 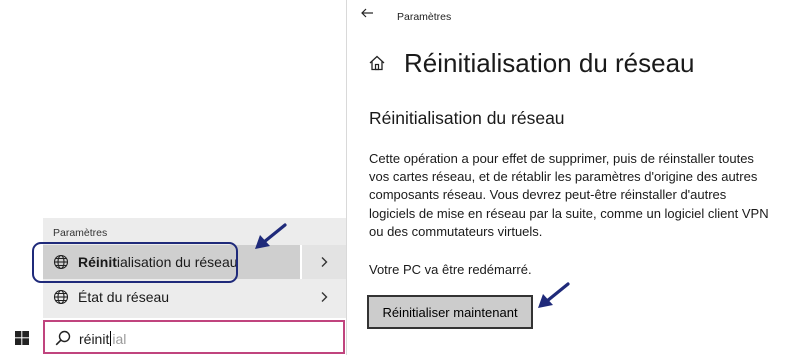 What do you see at coordinates (424, 17) in the screenshot?
I see `app-title: Paramètres` at bounding box center [424, 17].